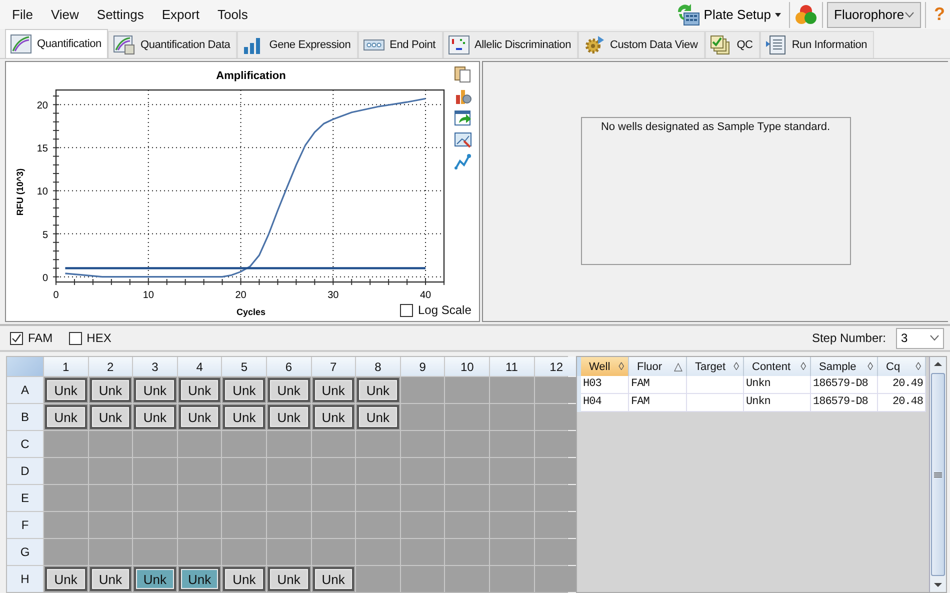  Describe the element at coordinates (920, 338) in the screenshot. I see `step-number-select: 3` at that location.